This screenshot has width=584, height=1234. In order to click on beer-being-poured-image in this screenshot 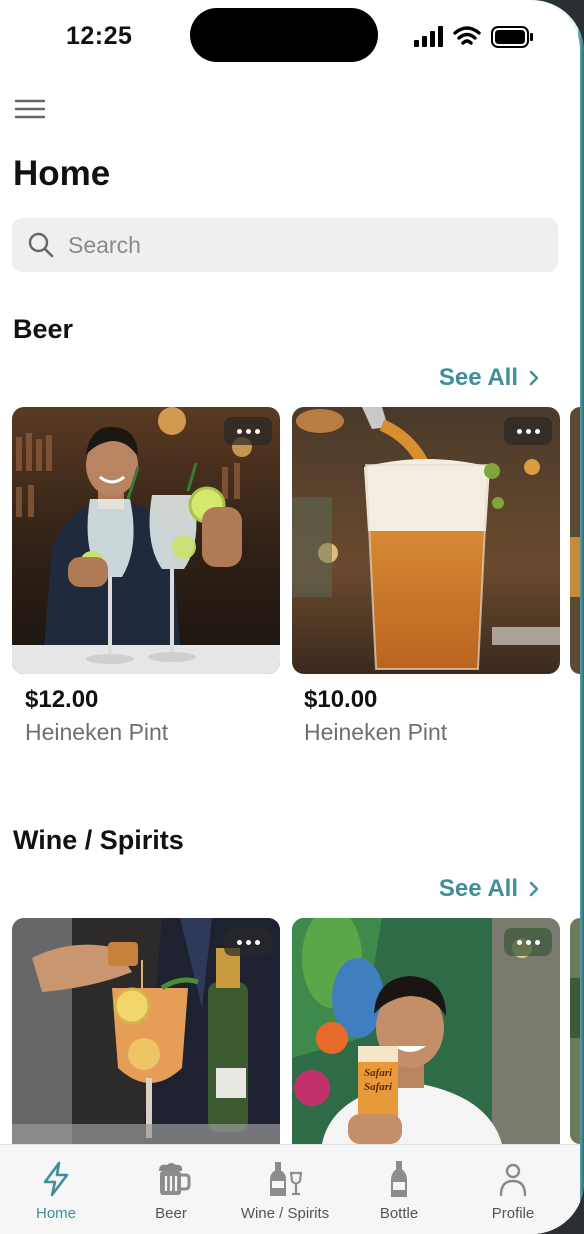, I will do `click(426, 540)`.